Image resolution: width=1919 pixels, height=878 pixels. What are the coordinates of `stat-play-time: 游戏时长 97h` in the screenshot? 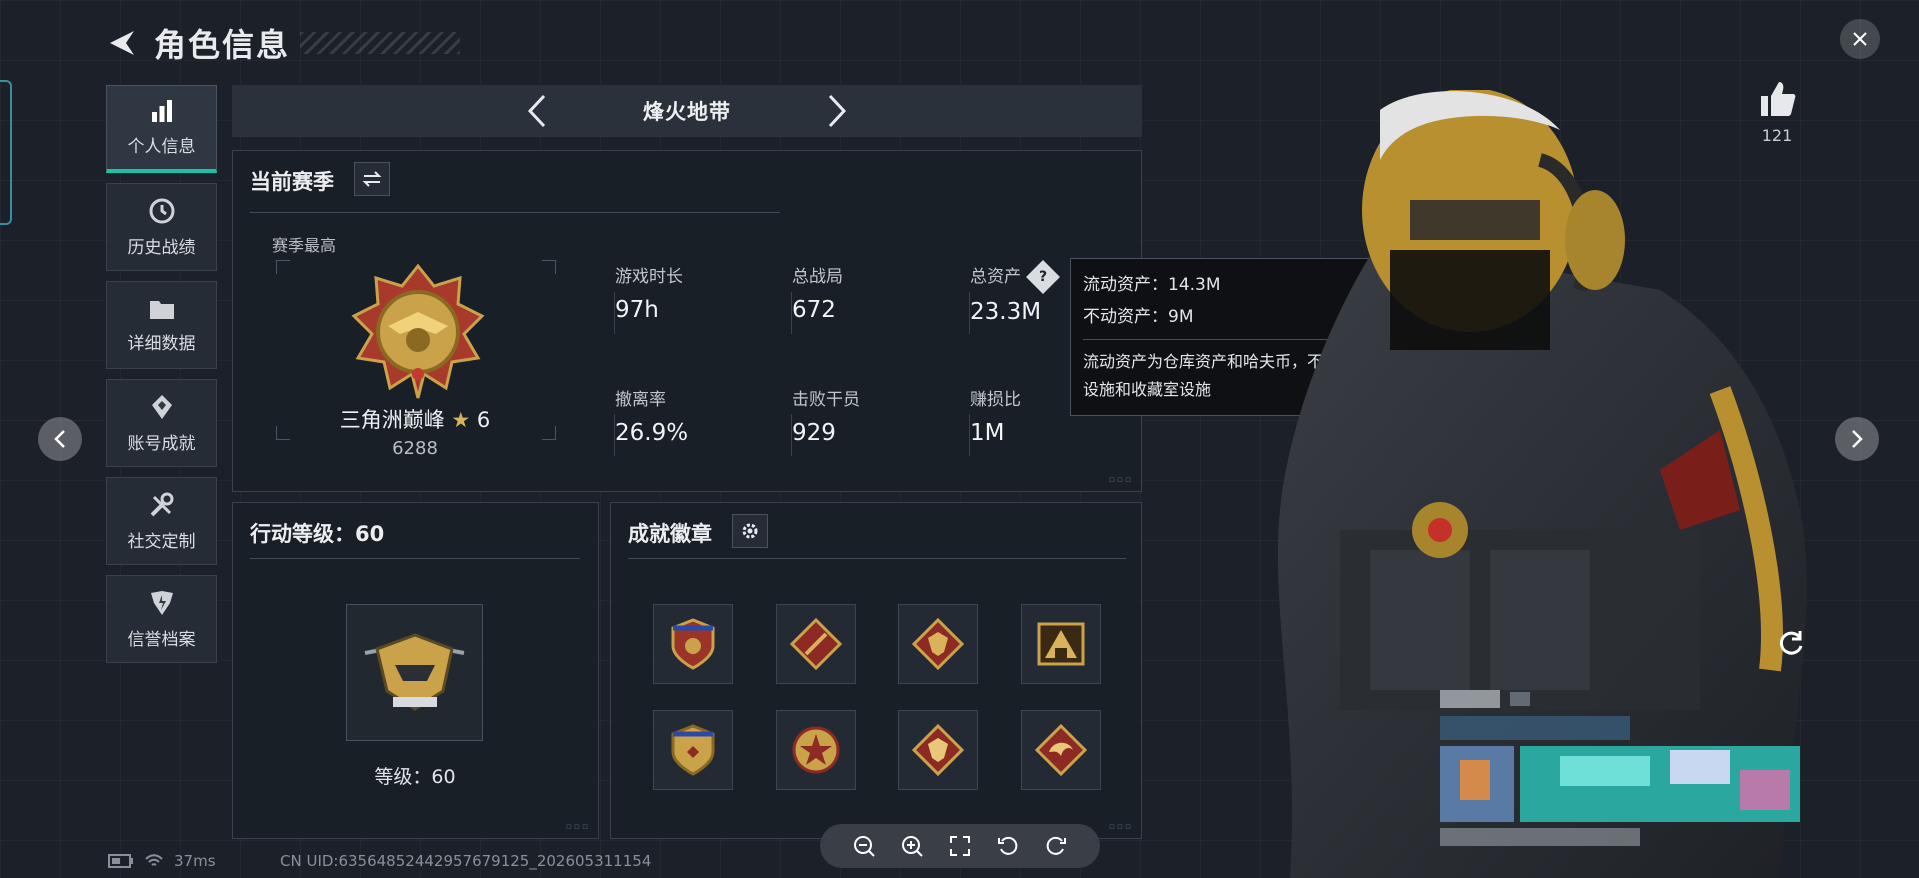 It's located at (649, 292).